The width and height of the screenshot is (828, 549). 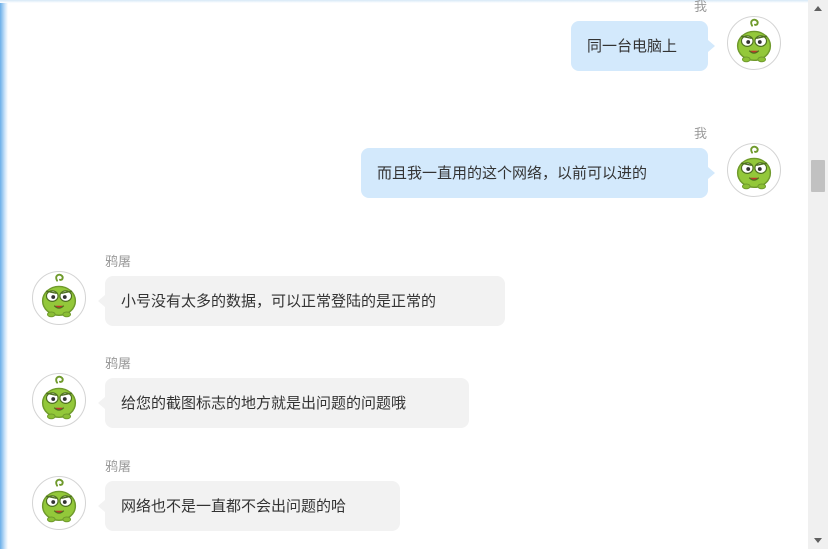 I want to click on message-bubble: 小号没有太多的数据，可以正常登陆的是正常的, so click(x=301, y=301).